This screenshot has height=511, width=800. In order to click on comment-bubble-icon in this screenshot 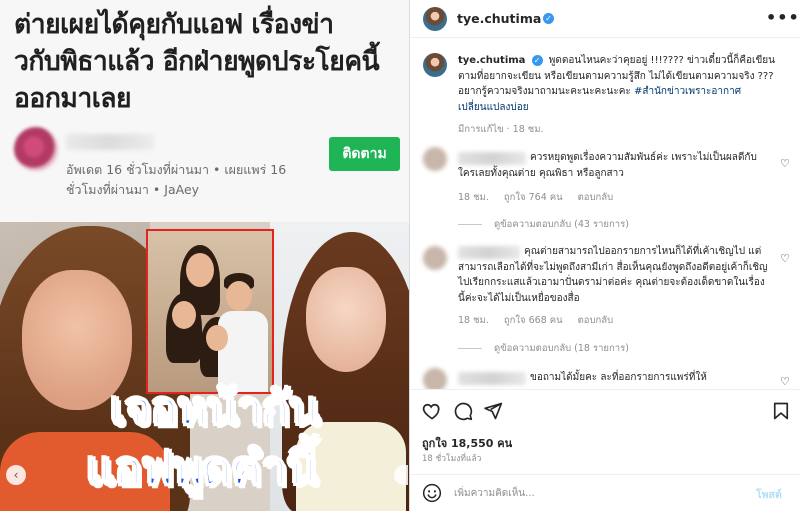, I will do `click(463, 411)`.